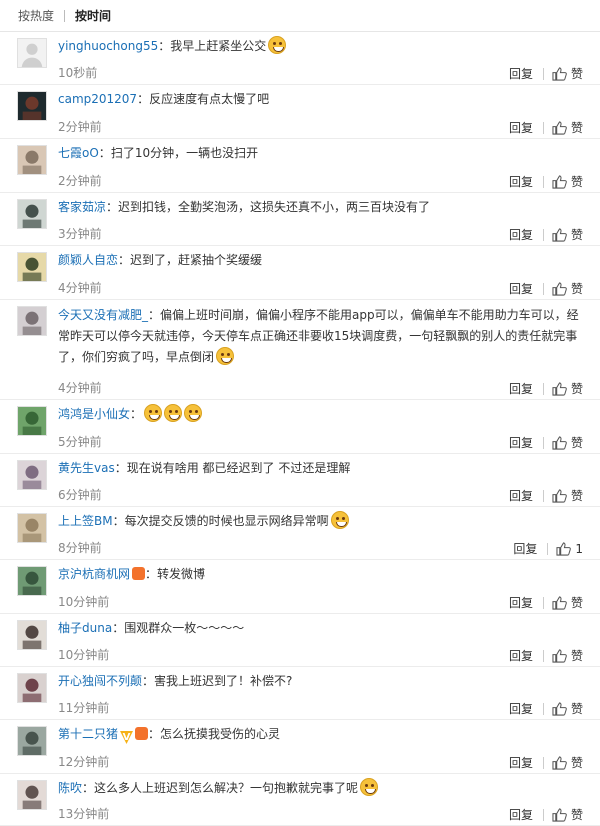 The image size is (600, 826). I want to click on comment-text: 黄先生vas：现在说有啥用 都已经迟到了 不过还是理解, so click(320, 468).